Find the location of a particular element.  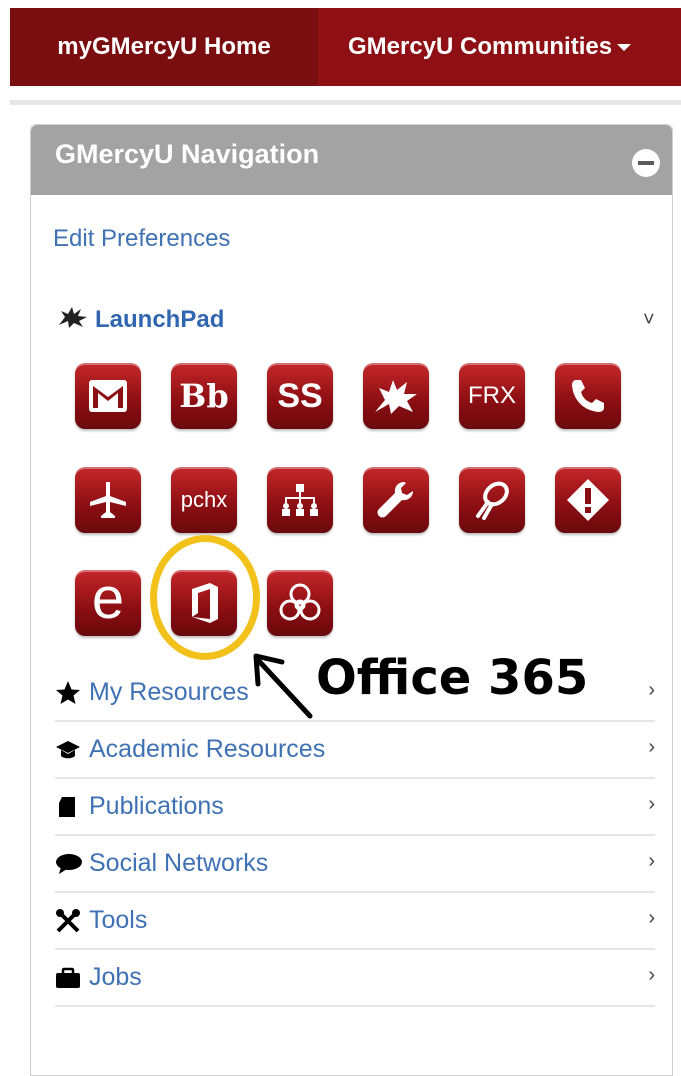

list-item-my-resources: My Resources › is located at coordinates (355, 693).